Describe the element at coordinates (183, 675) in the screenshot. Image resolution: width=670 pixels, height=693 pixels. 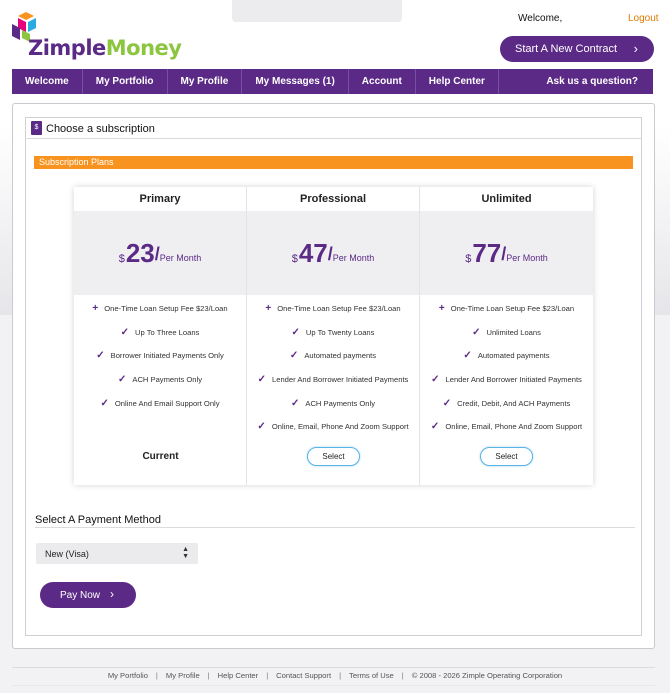
I see `footer-link-my-profile: My Profile` at that location.